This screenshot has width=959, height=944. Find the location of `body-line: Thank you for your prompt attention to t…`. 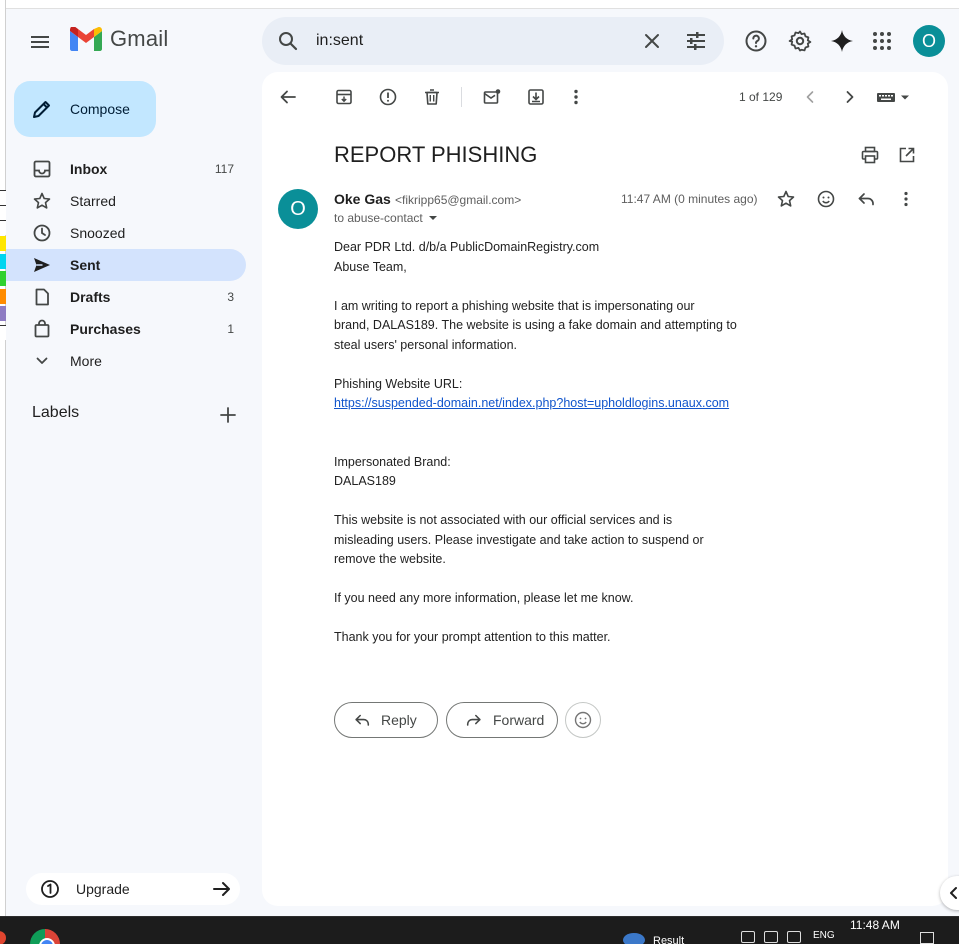

body-line: Thank you for your prompt attention to t… is located at coordinates (472, 637).